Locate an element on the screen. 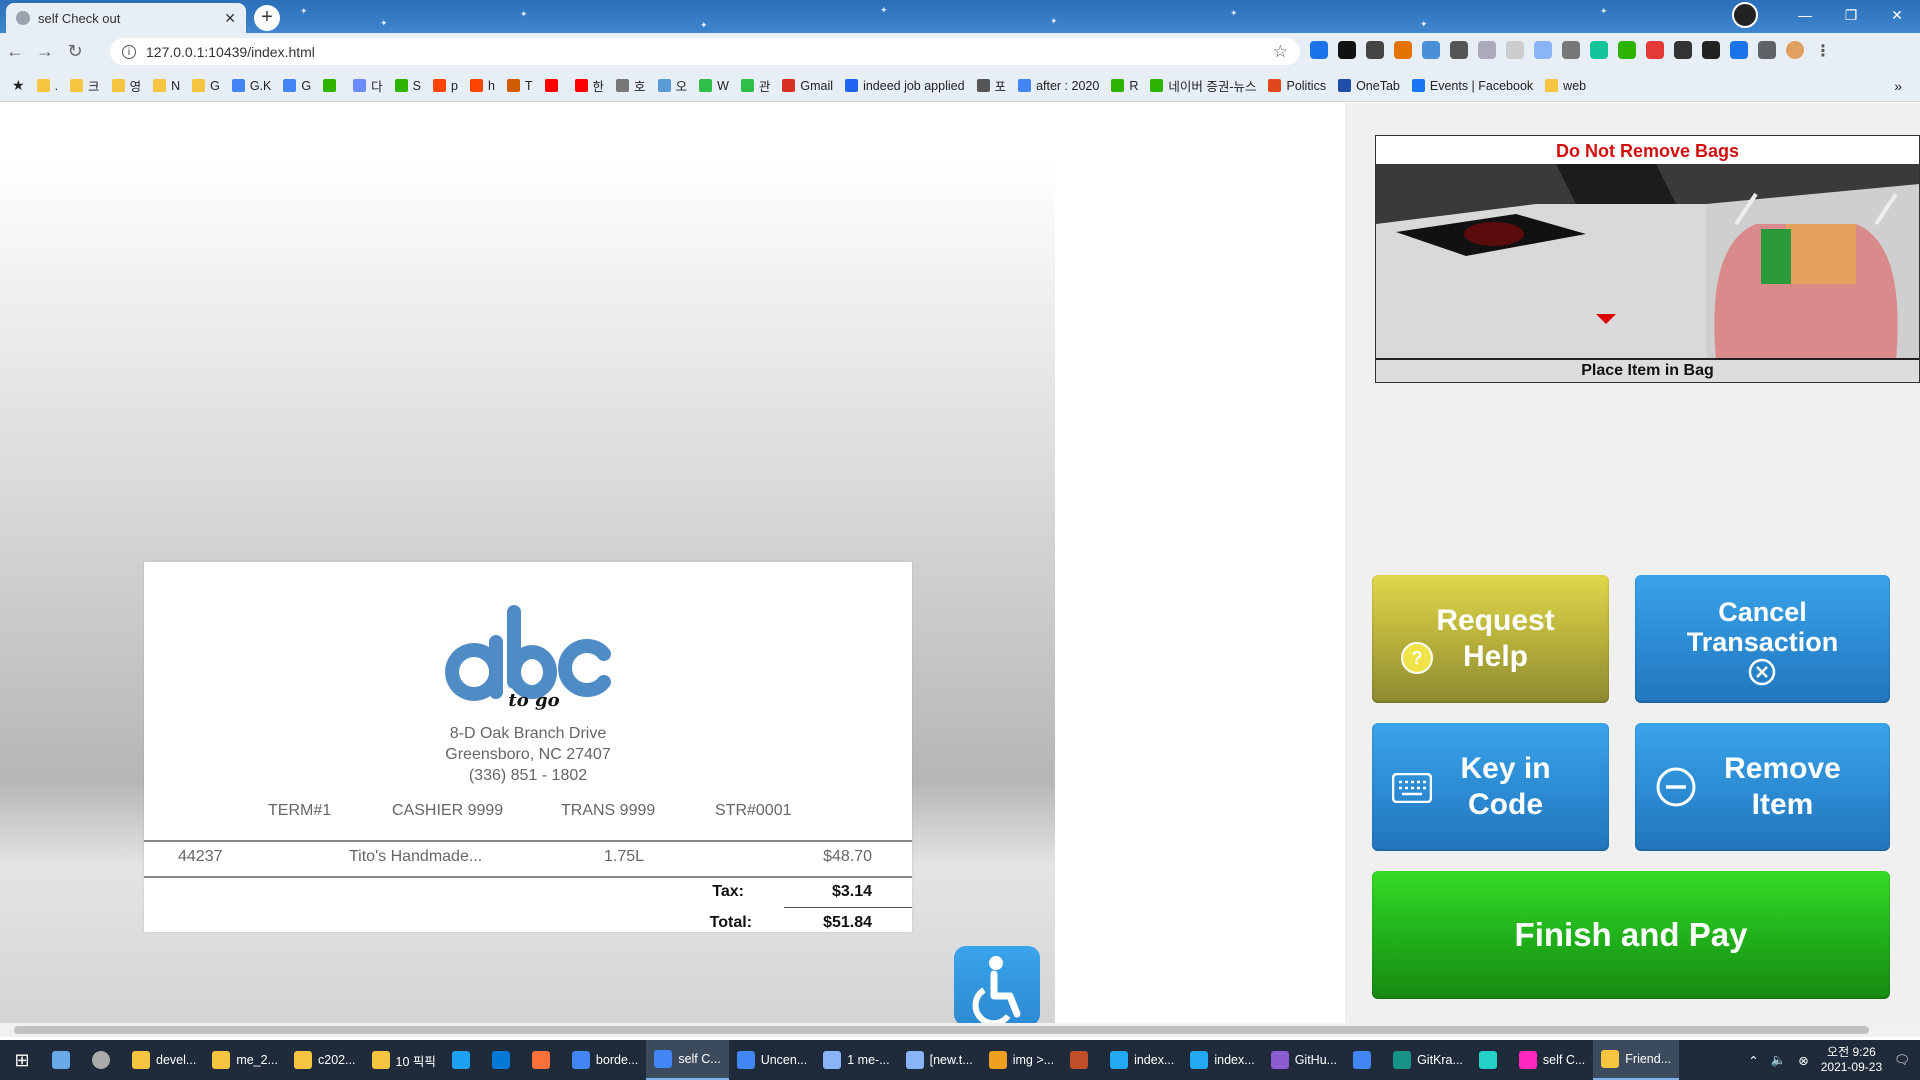 The width and height of the screenshot is (1920, 1080). bookmark-item: h is located at coordinates (482, 86).